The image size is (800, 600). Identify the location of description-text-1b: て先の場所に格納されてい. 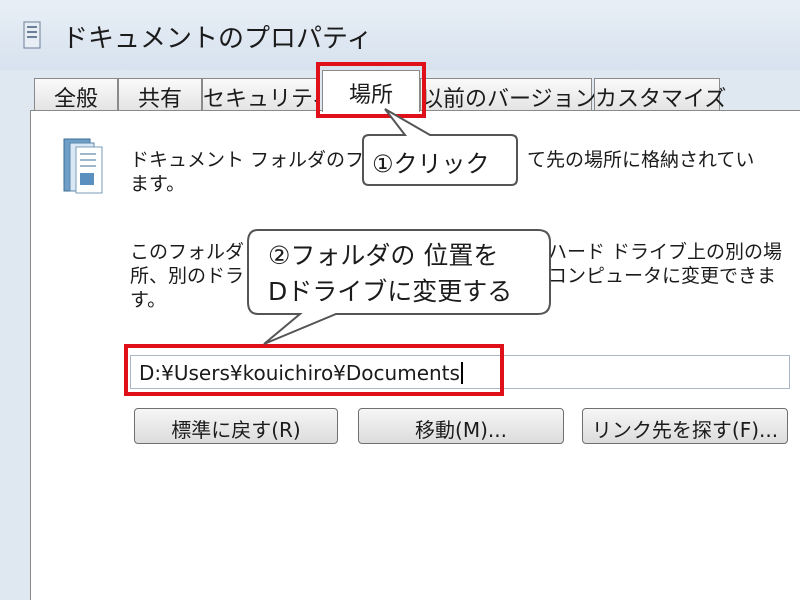
(641, 160).